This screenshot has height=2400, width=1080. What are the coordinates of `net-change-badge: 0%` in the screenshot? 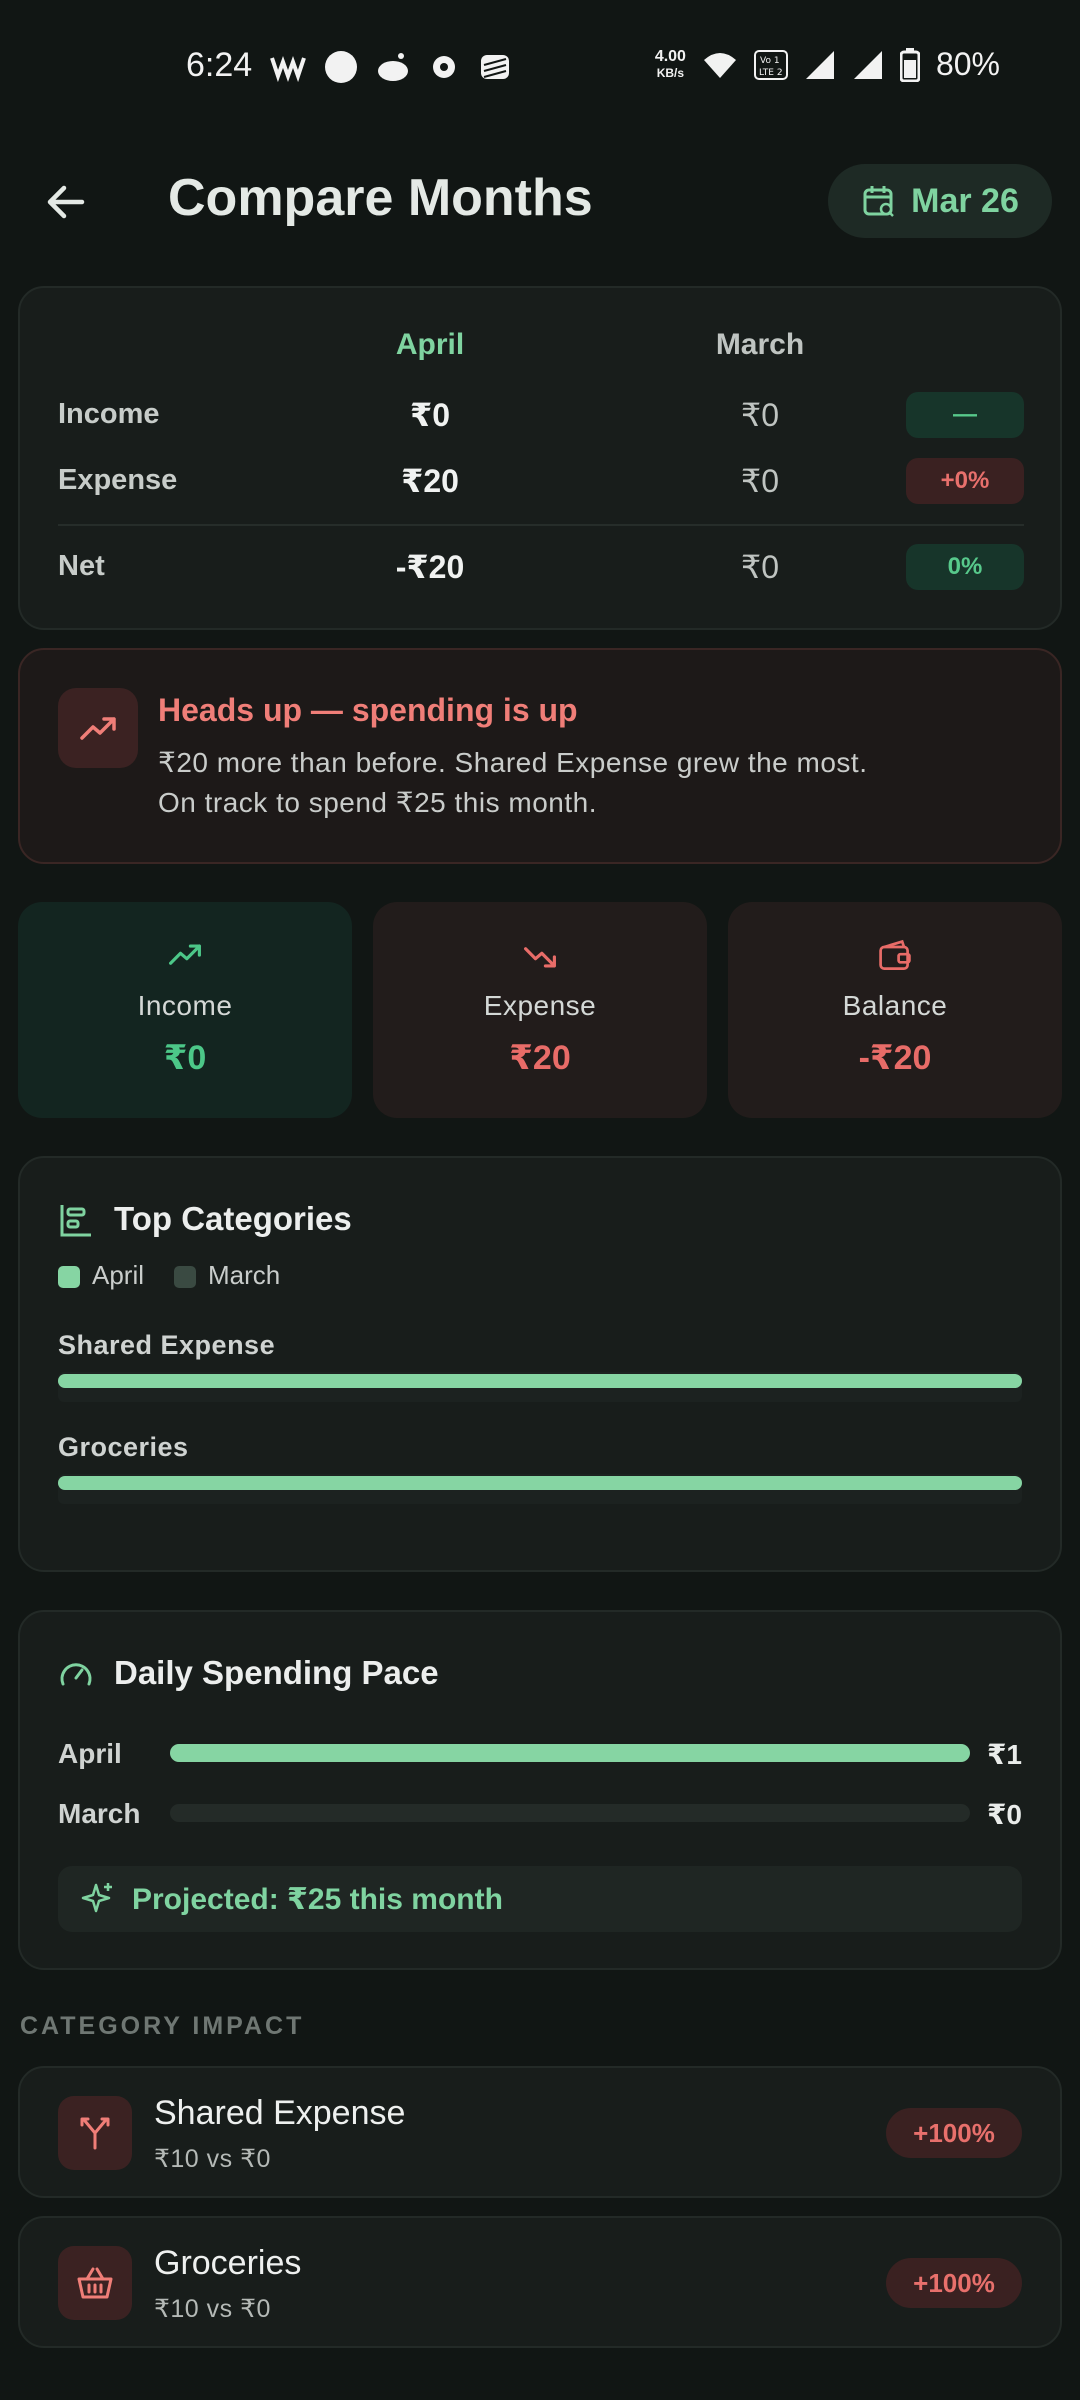 It's located at (965, 567).